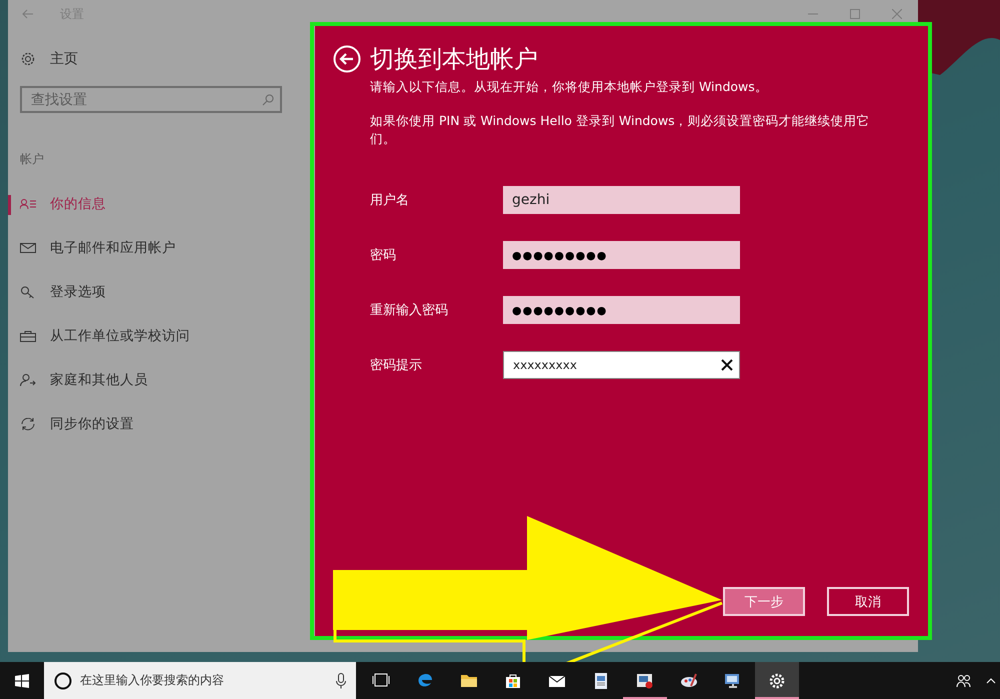 The width and height of the screenshot is (1000, 699). Describe the element at coordinates (159, 292) in the screenshot. I see `nav-item: 登录选项` at that location.